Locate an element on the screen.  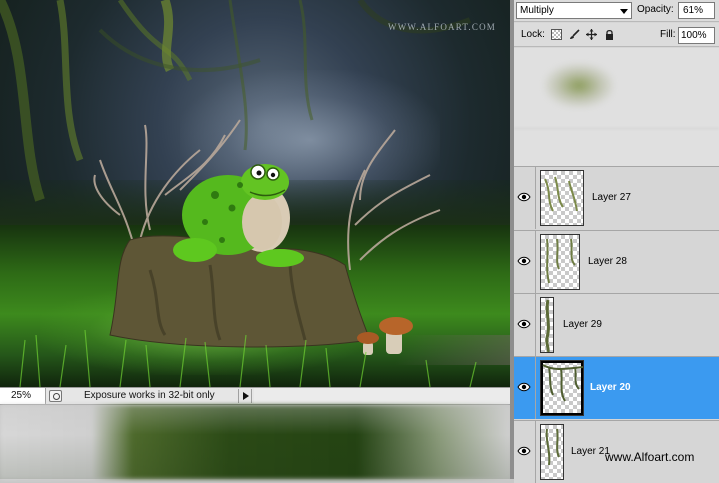
zoom-level-field: 25% is located at coordinates (23, 396).